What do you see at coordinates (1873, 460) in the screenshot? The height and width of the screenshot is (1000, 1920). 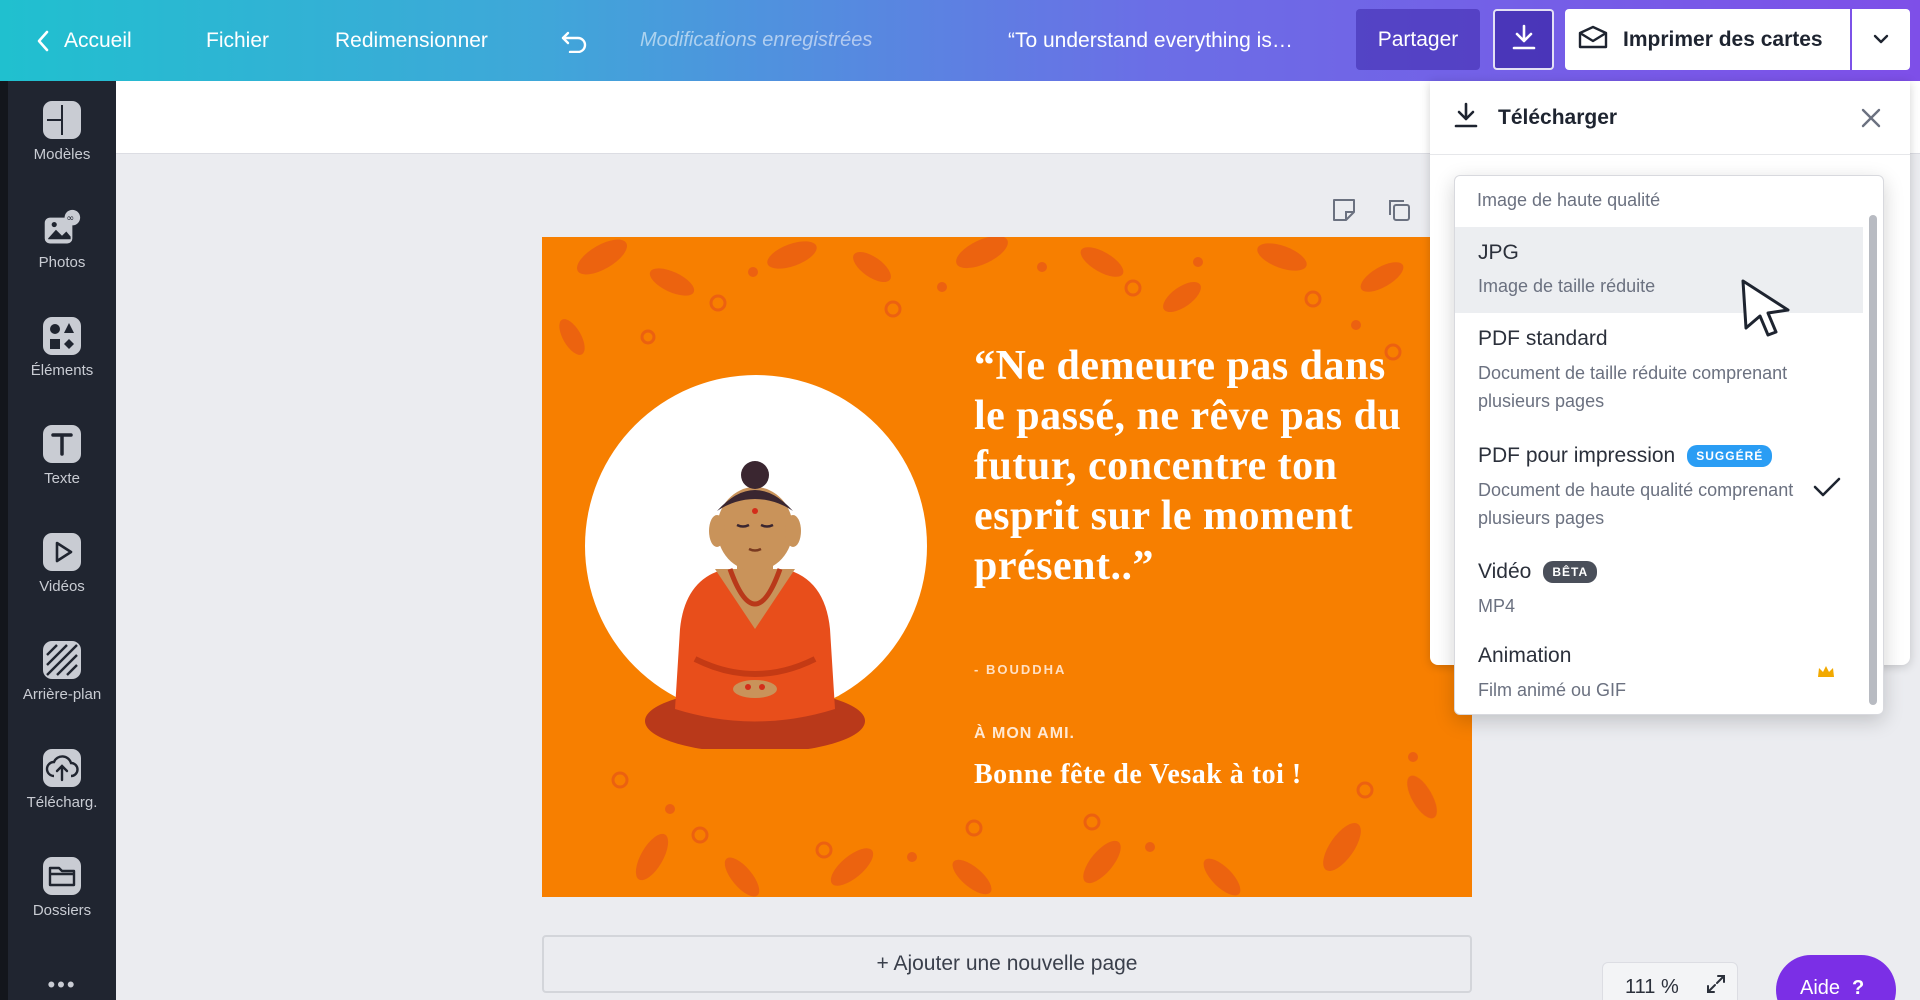 I see `scrollbar-thumb` at bounding box center [1873, 460].